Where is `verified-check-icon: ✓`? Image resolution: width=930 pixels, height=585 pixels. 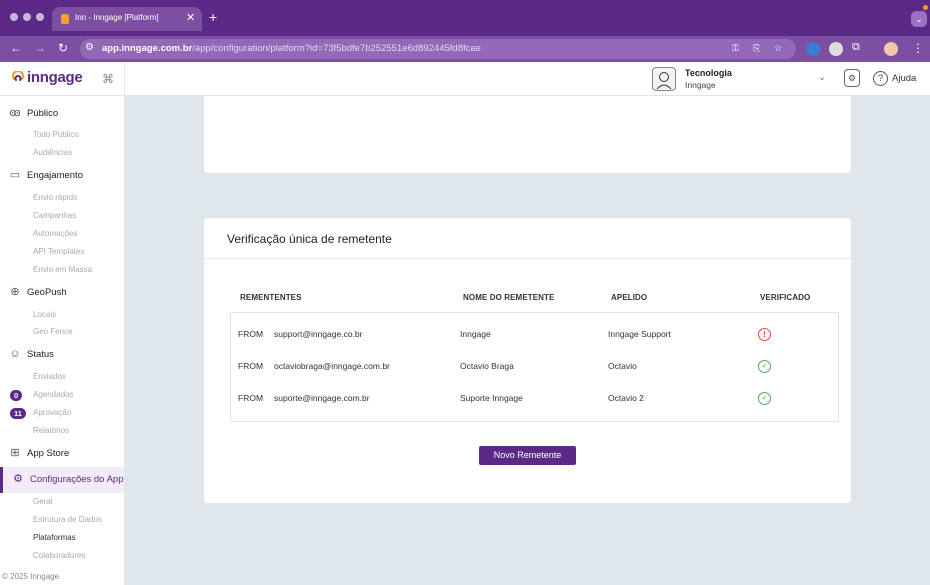
verified-check-icon: ✓ is located at coordinates (764, 366).